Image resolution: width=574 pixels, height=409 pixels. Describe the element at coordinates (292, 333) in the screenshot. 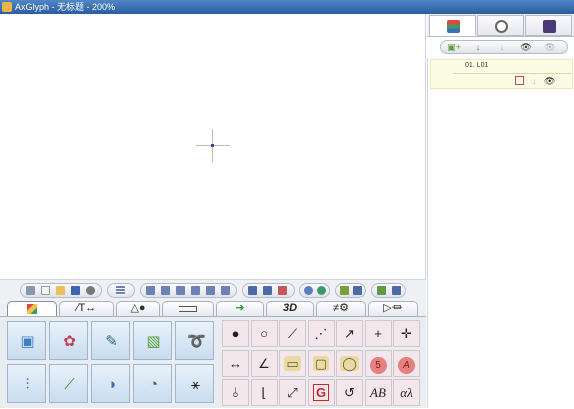

I see `line-tool: ⟋` at that location.